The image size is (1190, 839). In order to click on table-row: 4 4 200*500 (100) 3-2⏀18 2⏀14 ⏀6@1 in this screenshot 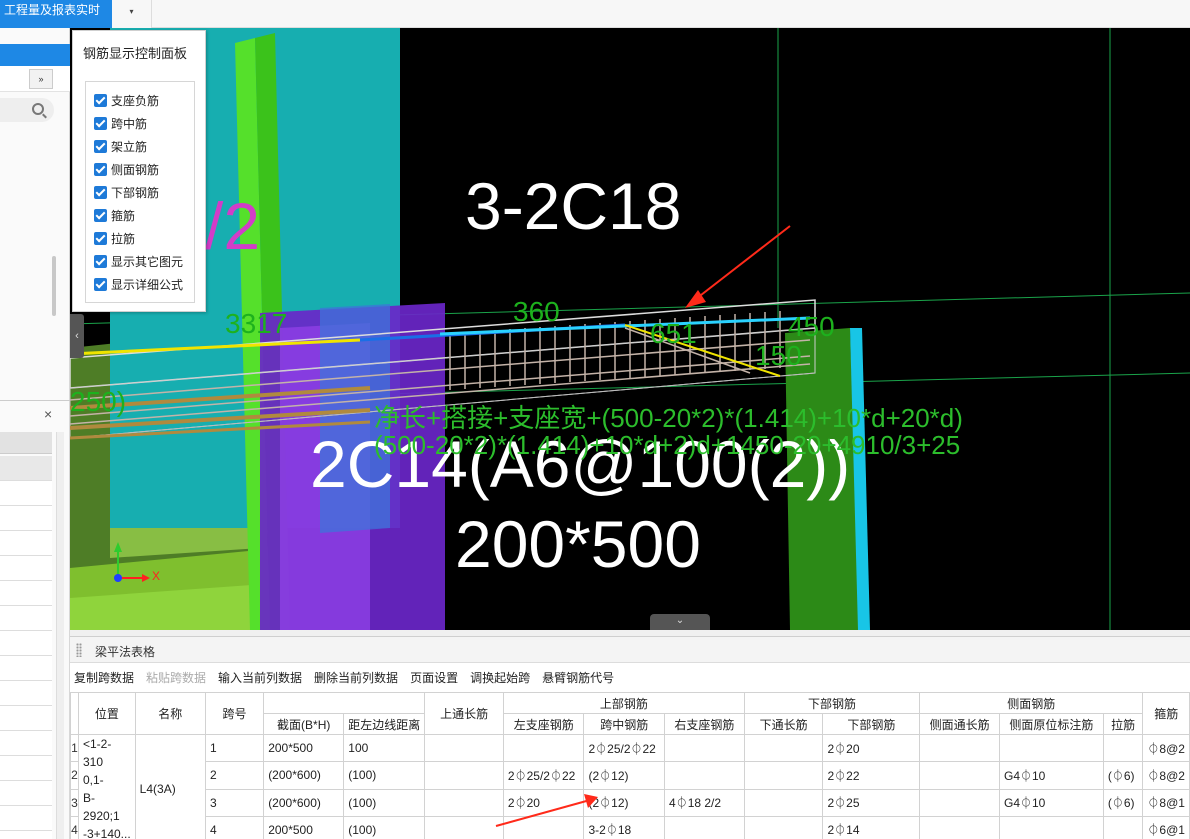, I will do `click(630, 827)`.